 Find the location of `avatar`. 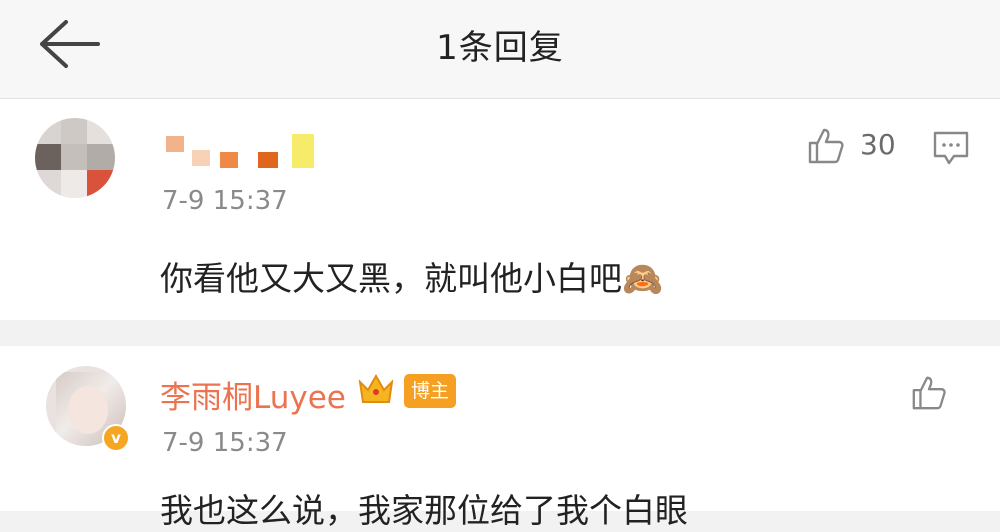

avatar is located at coordinates (75, 158).